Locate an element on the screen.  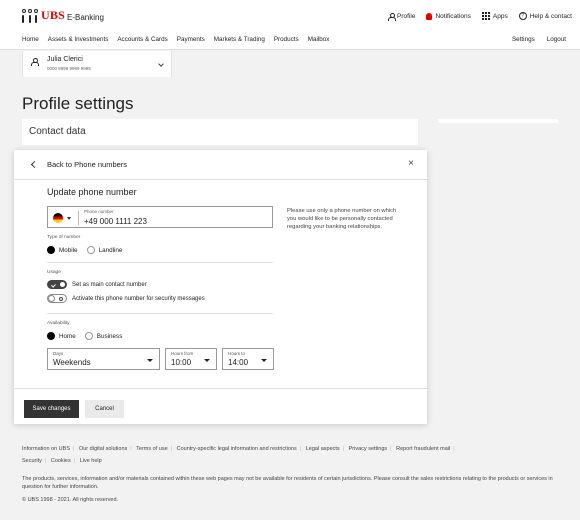
modal-heading: Update phone number is located at coordinates (92, 192).